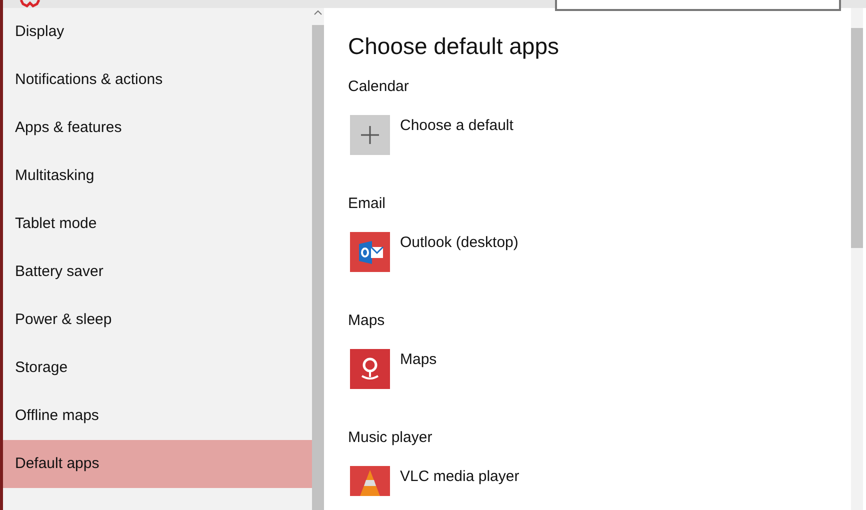 This screenshot has width=866, height=510. What do you see at coordinates (857, 138) in the screenshot?
I see `scrollbar-thumb` at bounding box center [857, 138].